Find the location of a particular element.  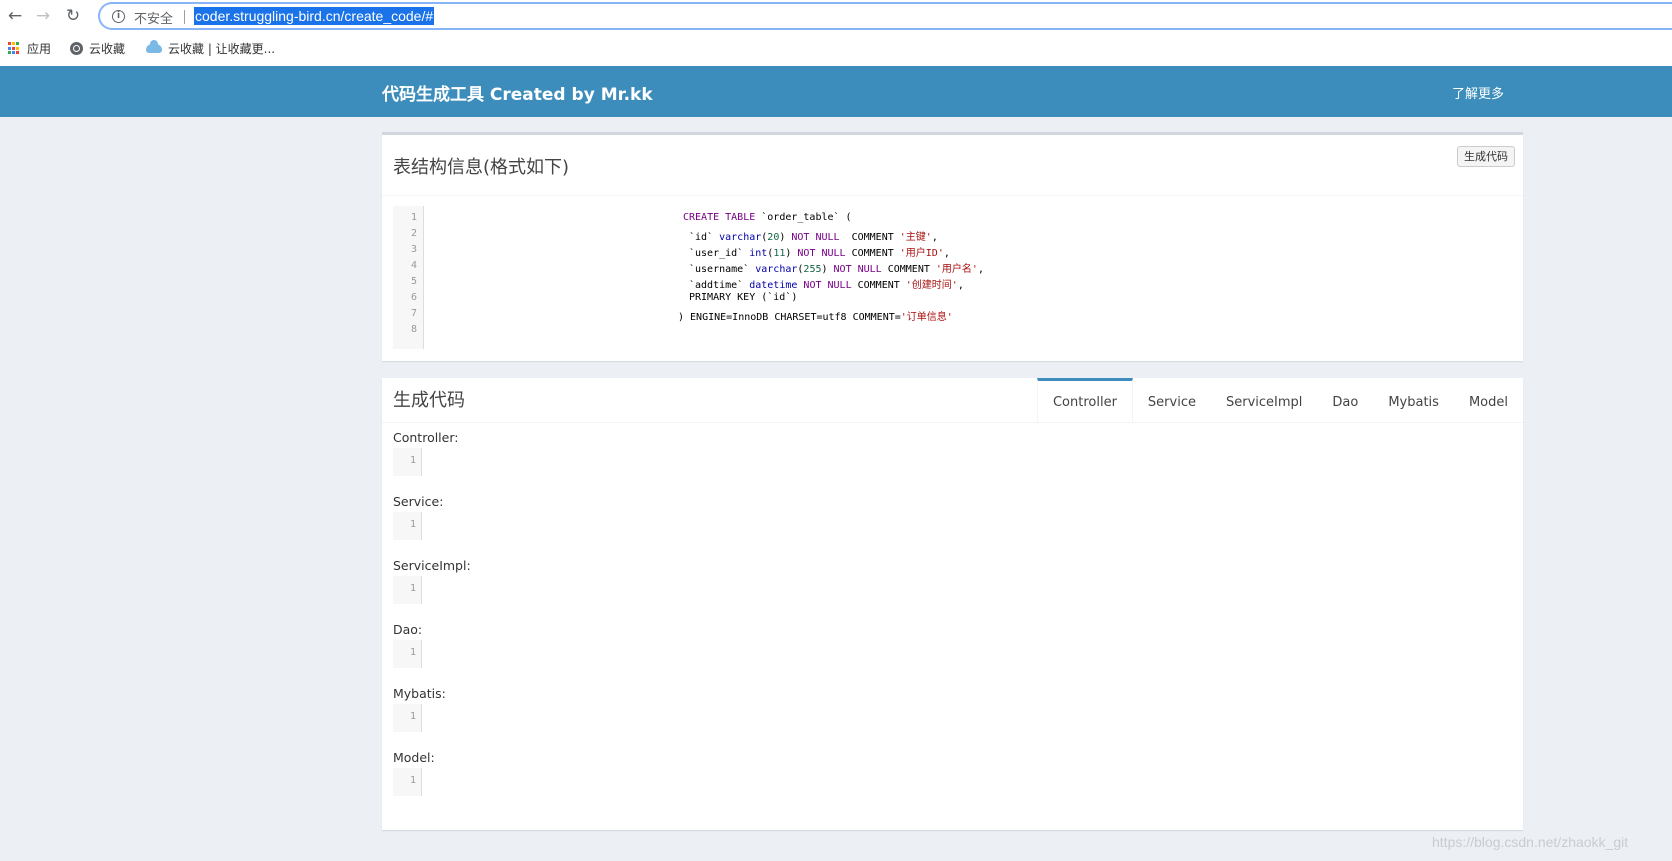

code-line: `id` varchar(20) NOT NULL COMMENT '主键', is located at coordinates (813, 235).